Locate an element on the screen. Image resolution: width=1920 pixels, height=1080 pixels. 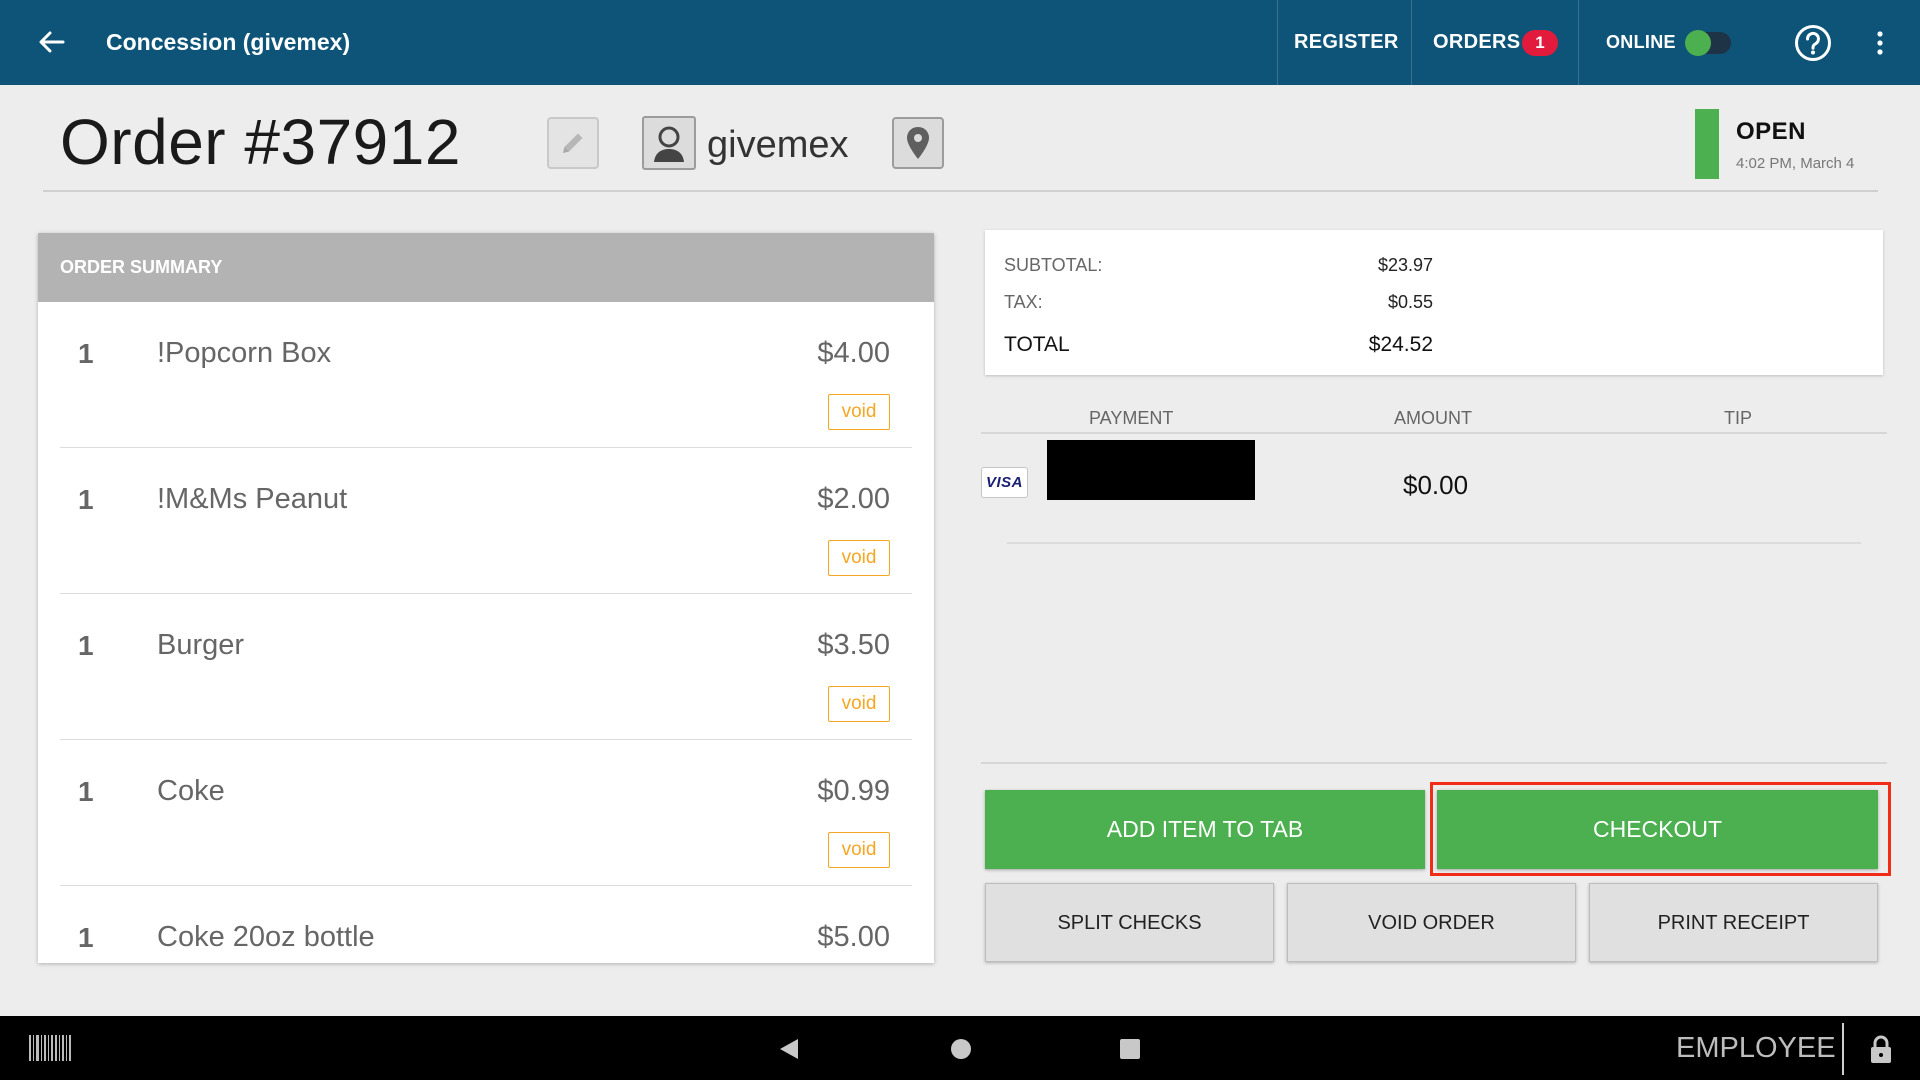
app-title: Concession (givemex) is located at coordinates (228, 42).